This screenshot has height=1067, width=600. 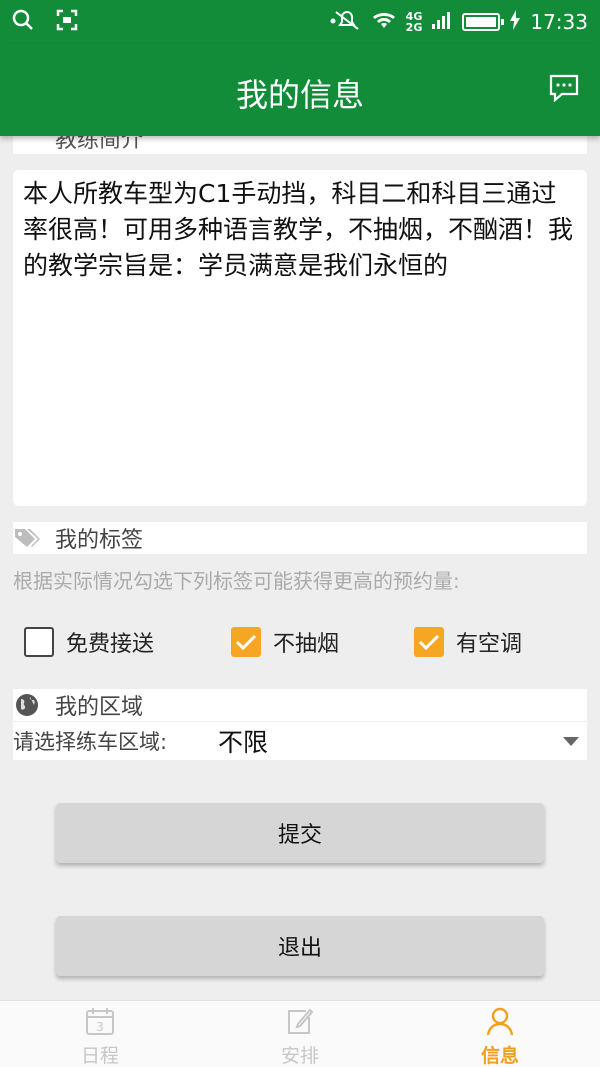 I want to click on region-select-label: 请选择练车区域:, so click(x=90, y=742).